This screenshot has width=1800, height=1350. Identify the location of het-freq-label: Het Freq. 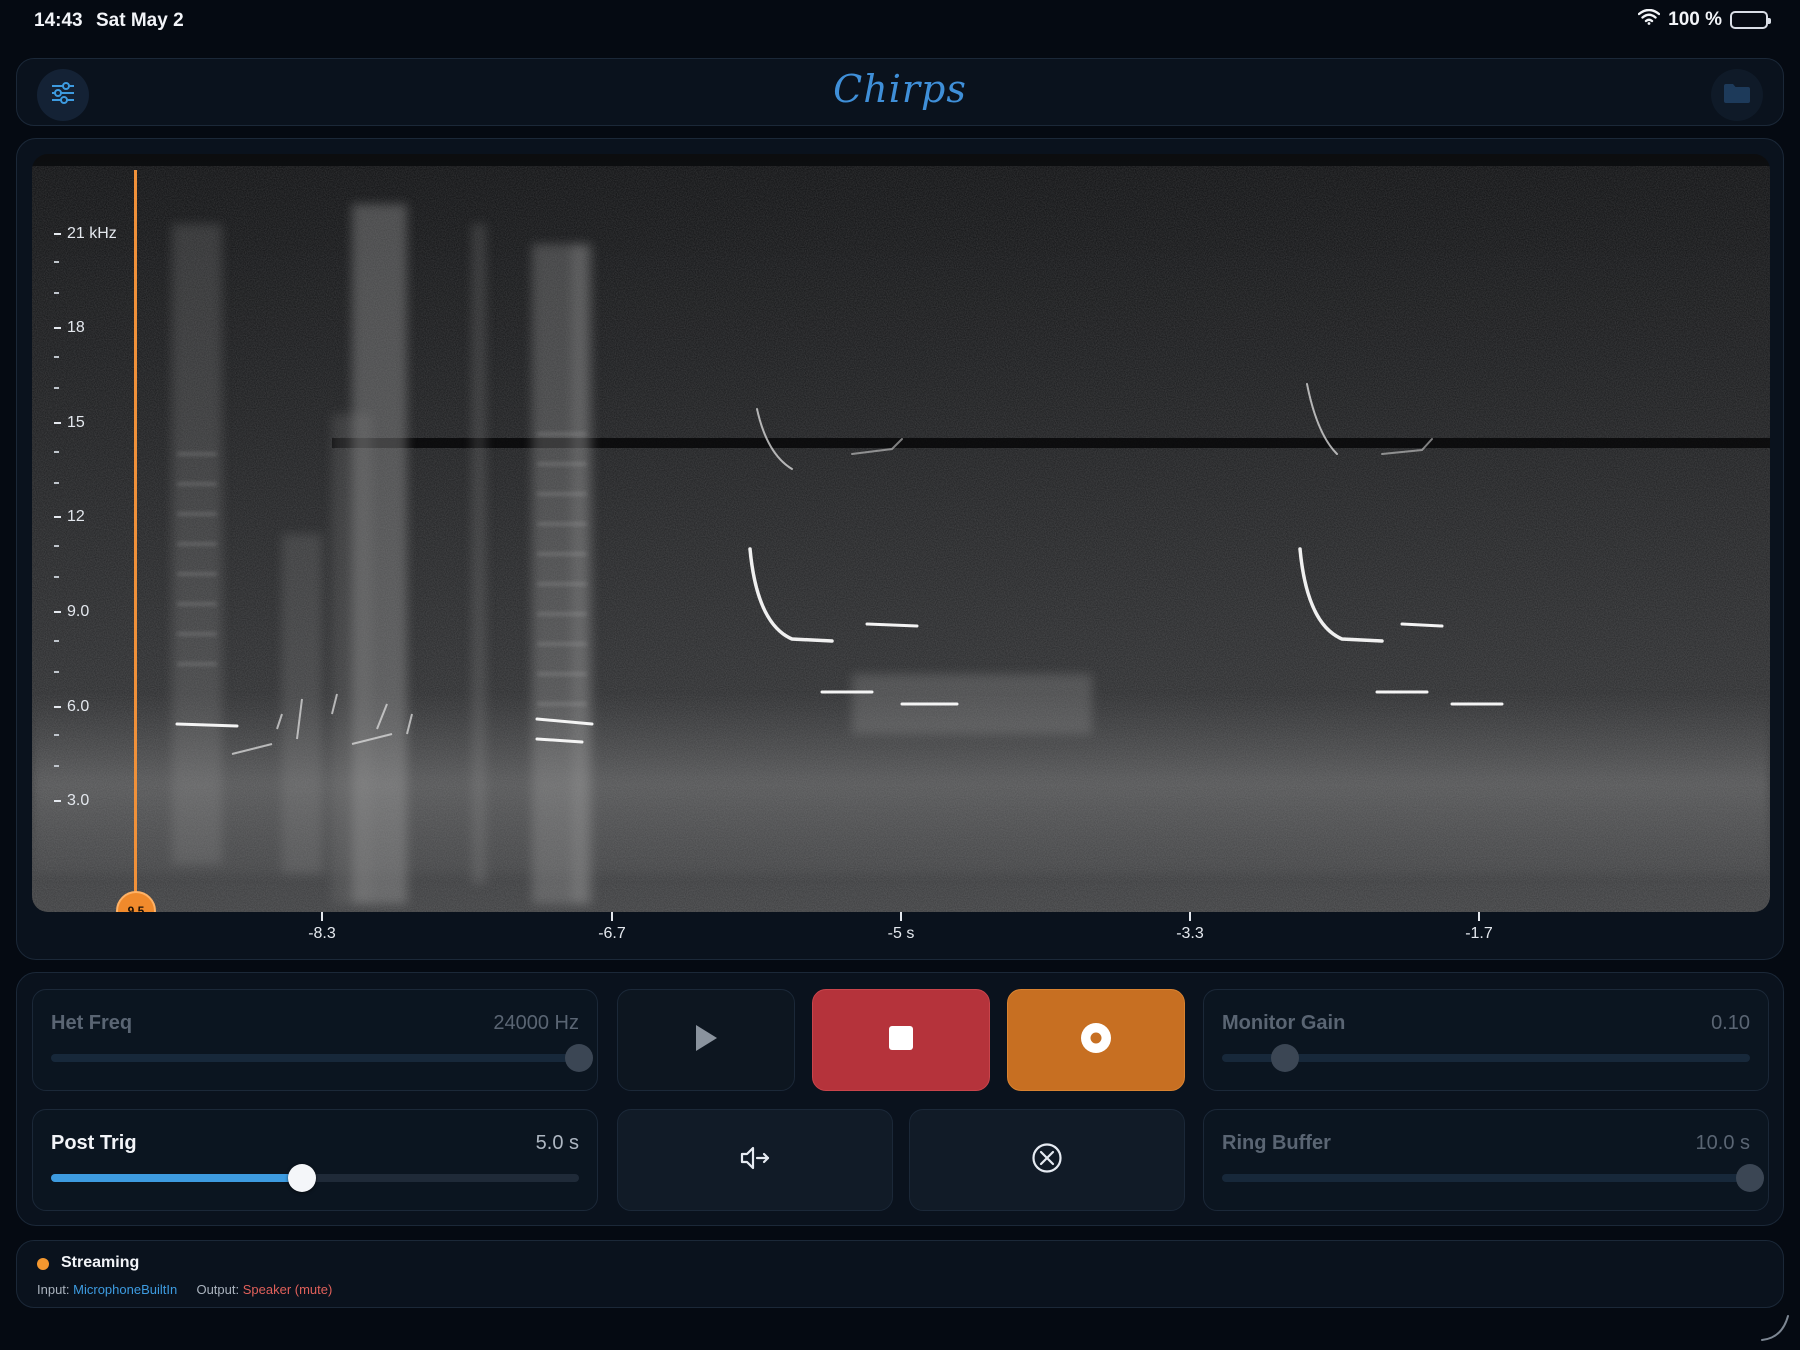
(92, 1023).